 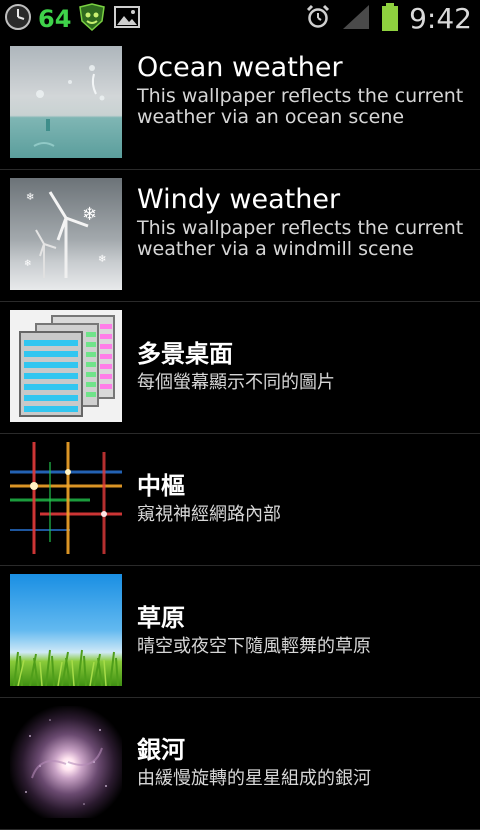 I want to click on clock-time: 9:42, so click(x=440, y=18).